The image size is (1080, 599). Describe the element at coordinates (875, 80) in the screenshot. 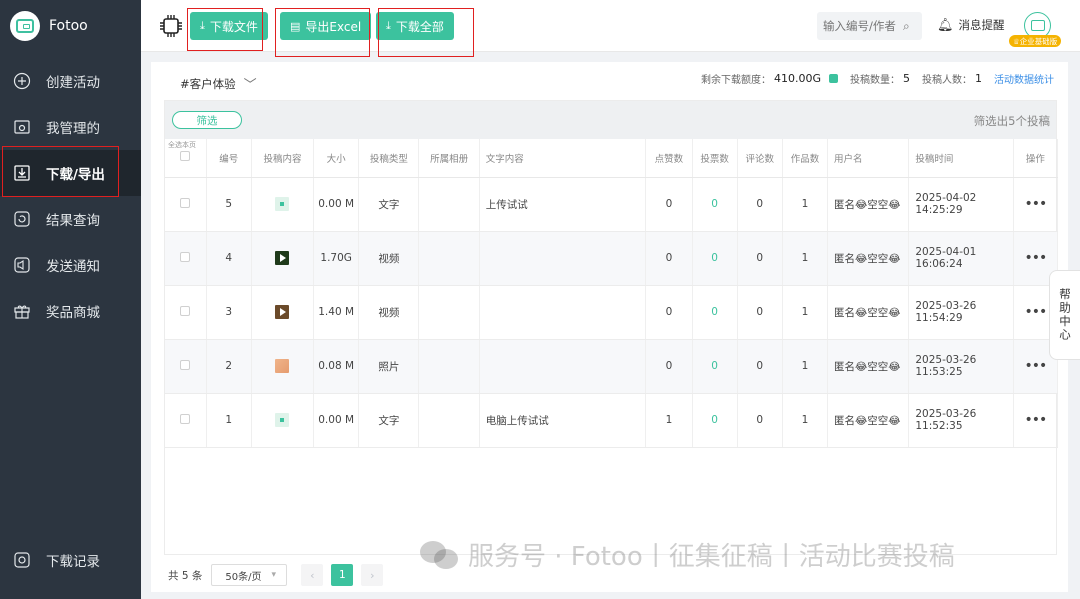

I see `count-label: 投稿数量：` at that location.